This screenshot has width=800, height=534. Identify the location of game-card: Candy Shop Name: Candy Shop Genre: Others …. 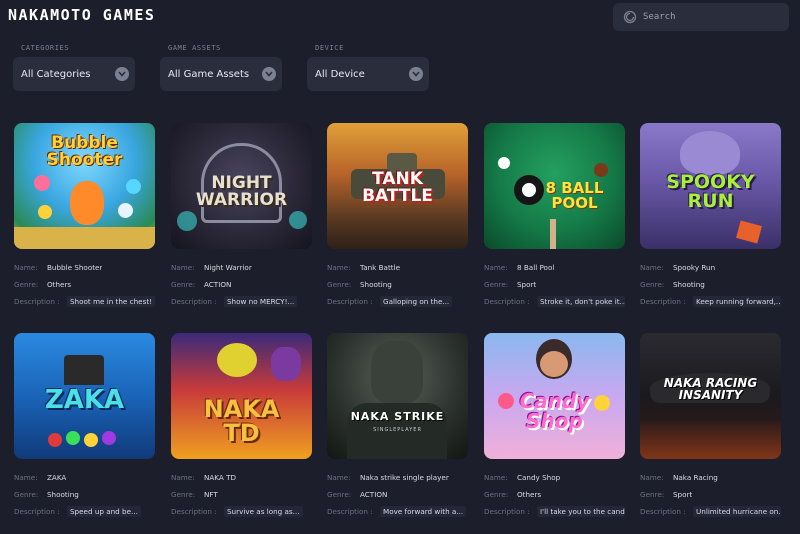
(554, 428).